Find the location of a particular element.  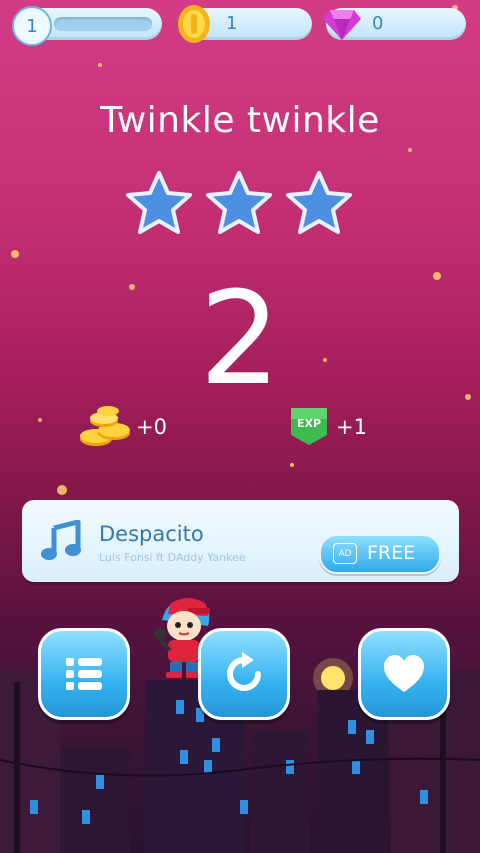

coin-reward: +0 is located at coordinates (133, 428).